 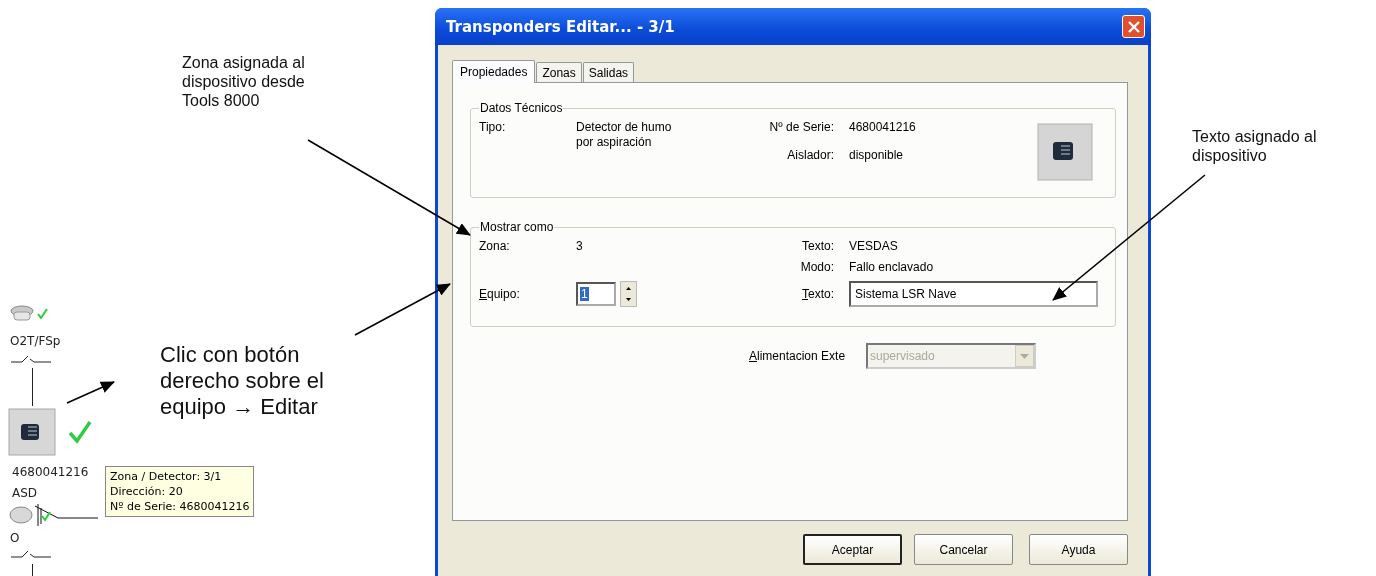 What do you see at coordinates (500, 294) in the screenshot?
I see `field-label: Equipo:` at bounding box center [500, 294].